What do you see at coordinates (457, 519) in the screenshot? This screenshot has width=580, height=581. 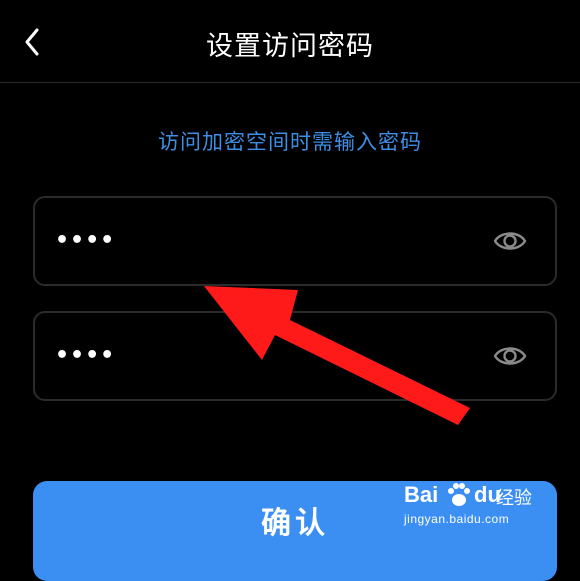 I see `watermark-url: jingyan.baidu.com` at bounding box center [457, 519].